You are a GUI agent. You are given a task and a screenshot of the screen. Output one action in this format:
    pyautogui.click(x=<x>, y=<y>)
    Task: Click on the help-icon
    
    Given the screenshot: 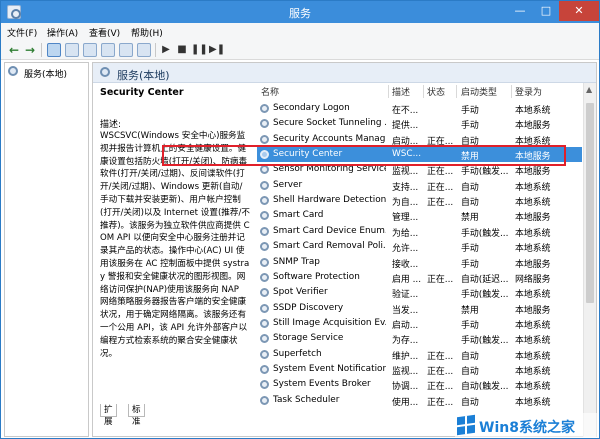 What is the action you would take?
    pyautogui.click(x=126, y=50)
    